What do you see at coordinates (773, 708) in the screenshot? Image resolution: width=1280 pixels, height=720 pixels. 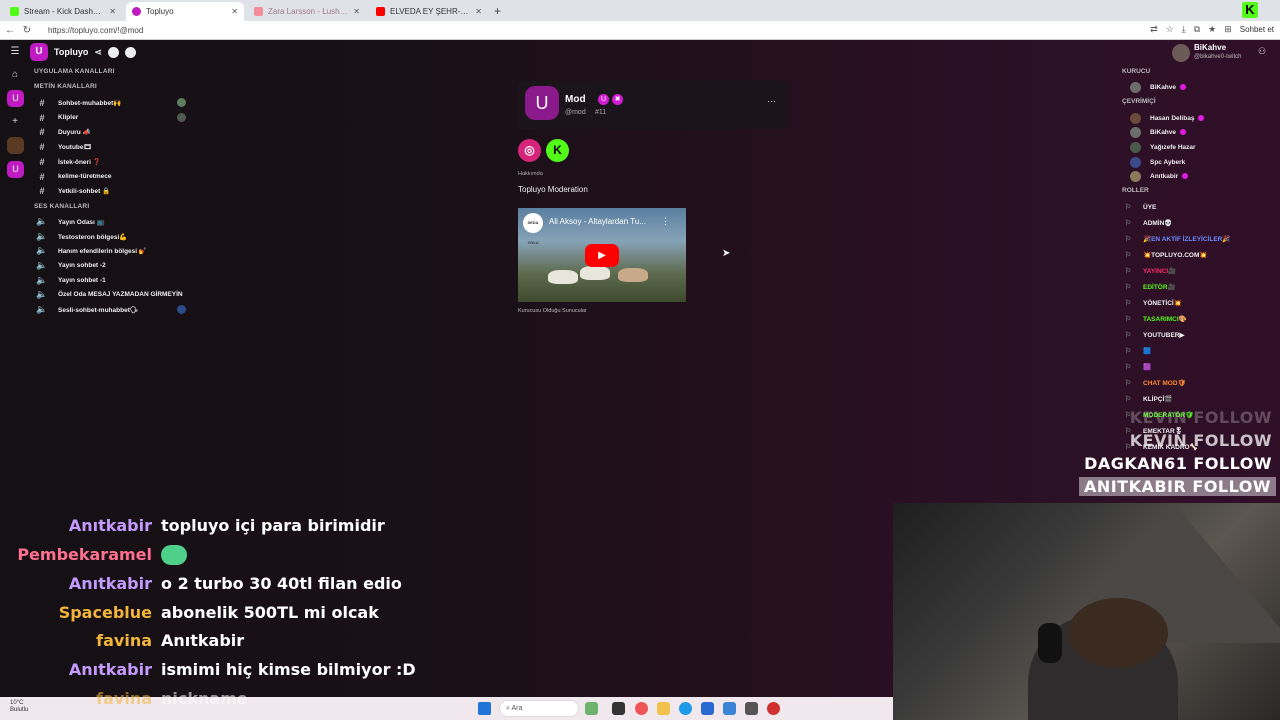 I see `chrome-icon` at bounding box center [773, 708].